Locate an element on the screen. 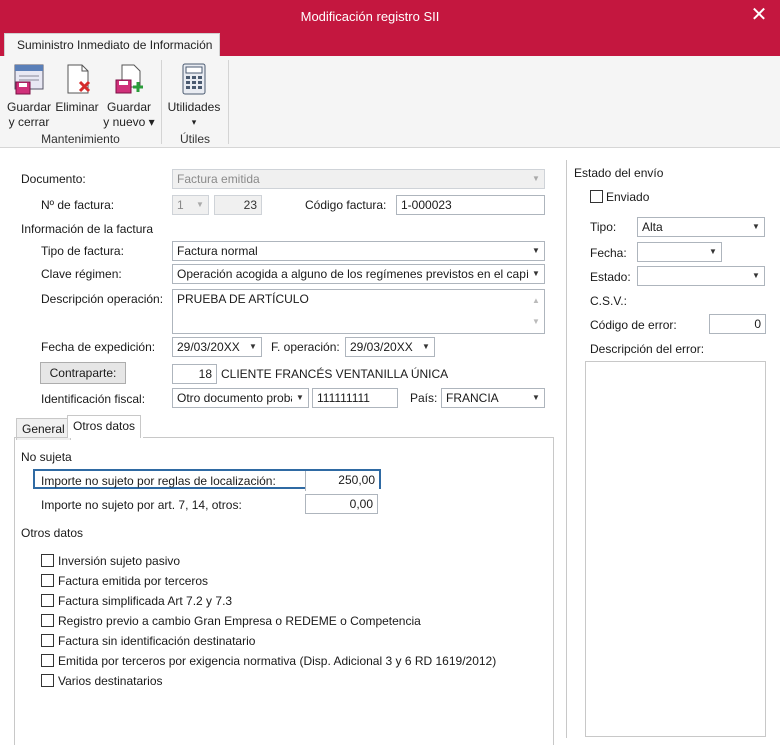  tipo-factura-value: Factura normal is located at coordinates (217, 251).